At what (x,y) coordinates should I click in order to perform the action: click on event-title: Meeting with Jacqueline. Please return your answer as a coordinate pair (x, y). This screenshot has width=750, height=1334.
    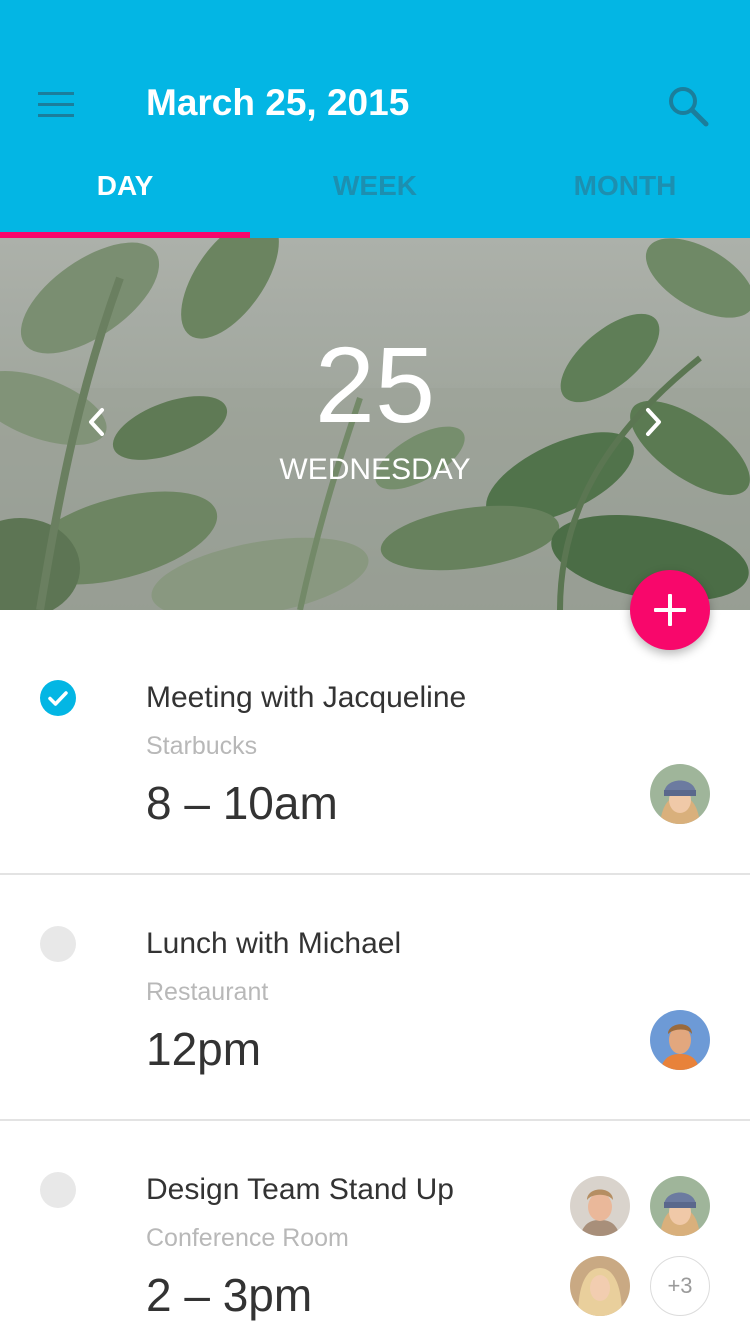
    Looking at the image, I should click on (306, 697).